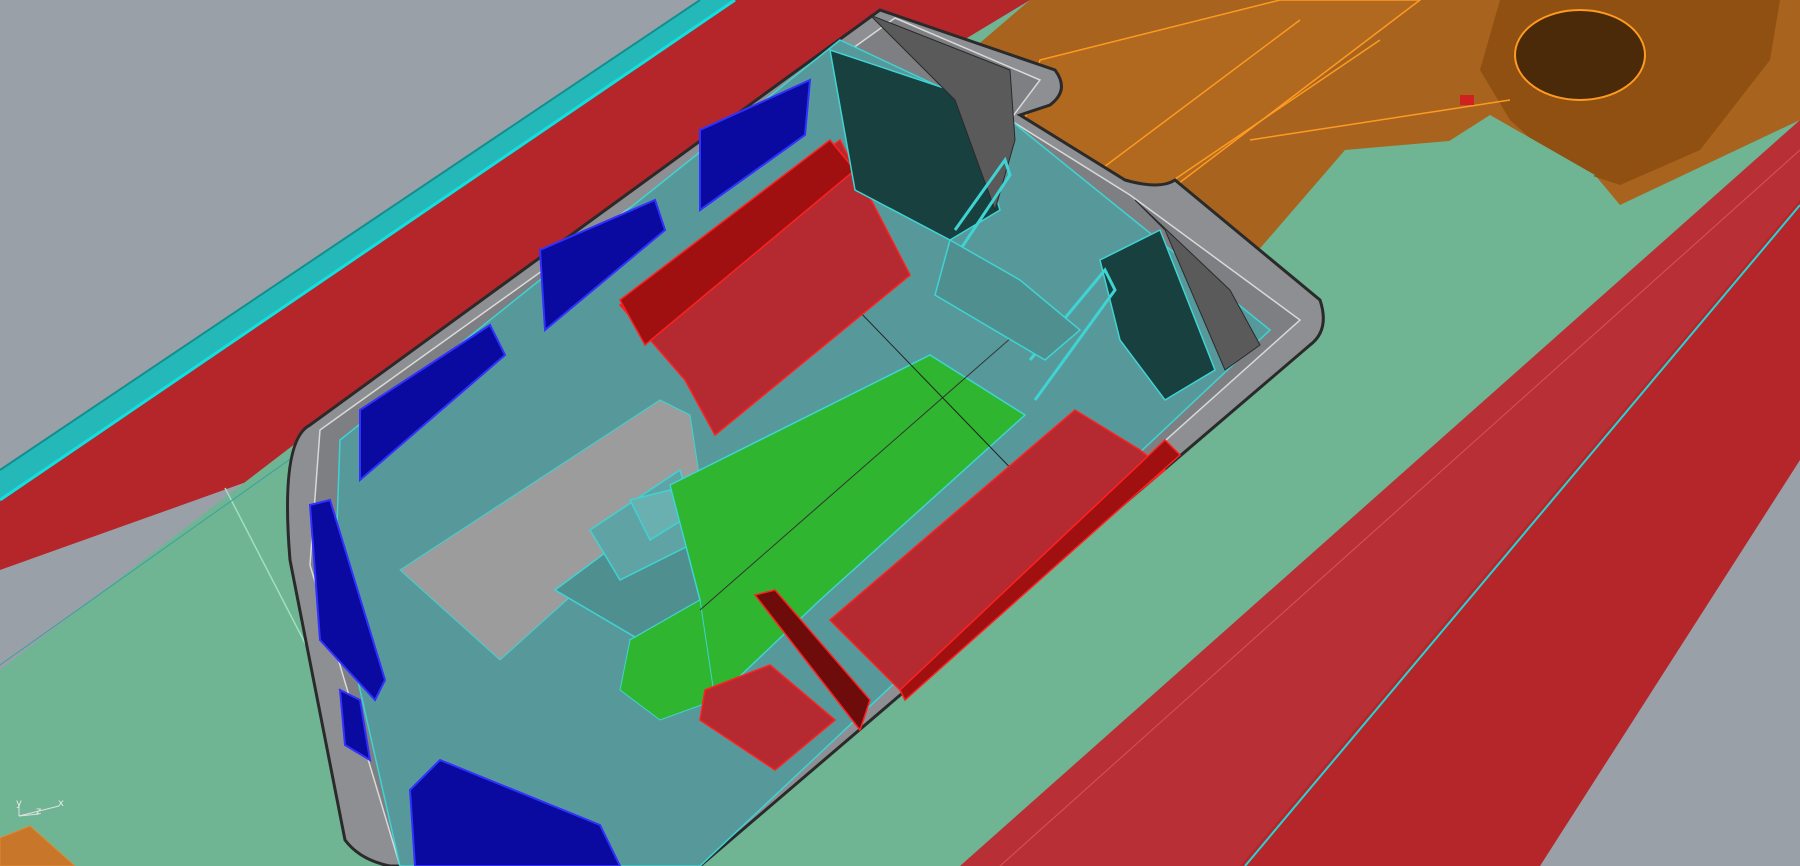  I want to click on engine-hatch-opening, so click(1580, 55).